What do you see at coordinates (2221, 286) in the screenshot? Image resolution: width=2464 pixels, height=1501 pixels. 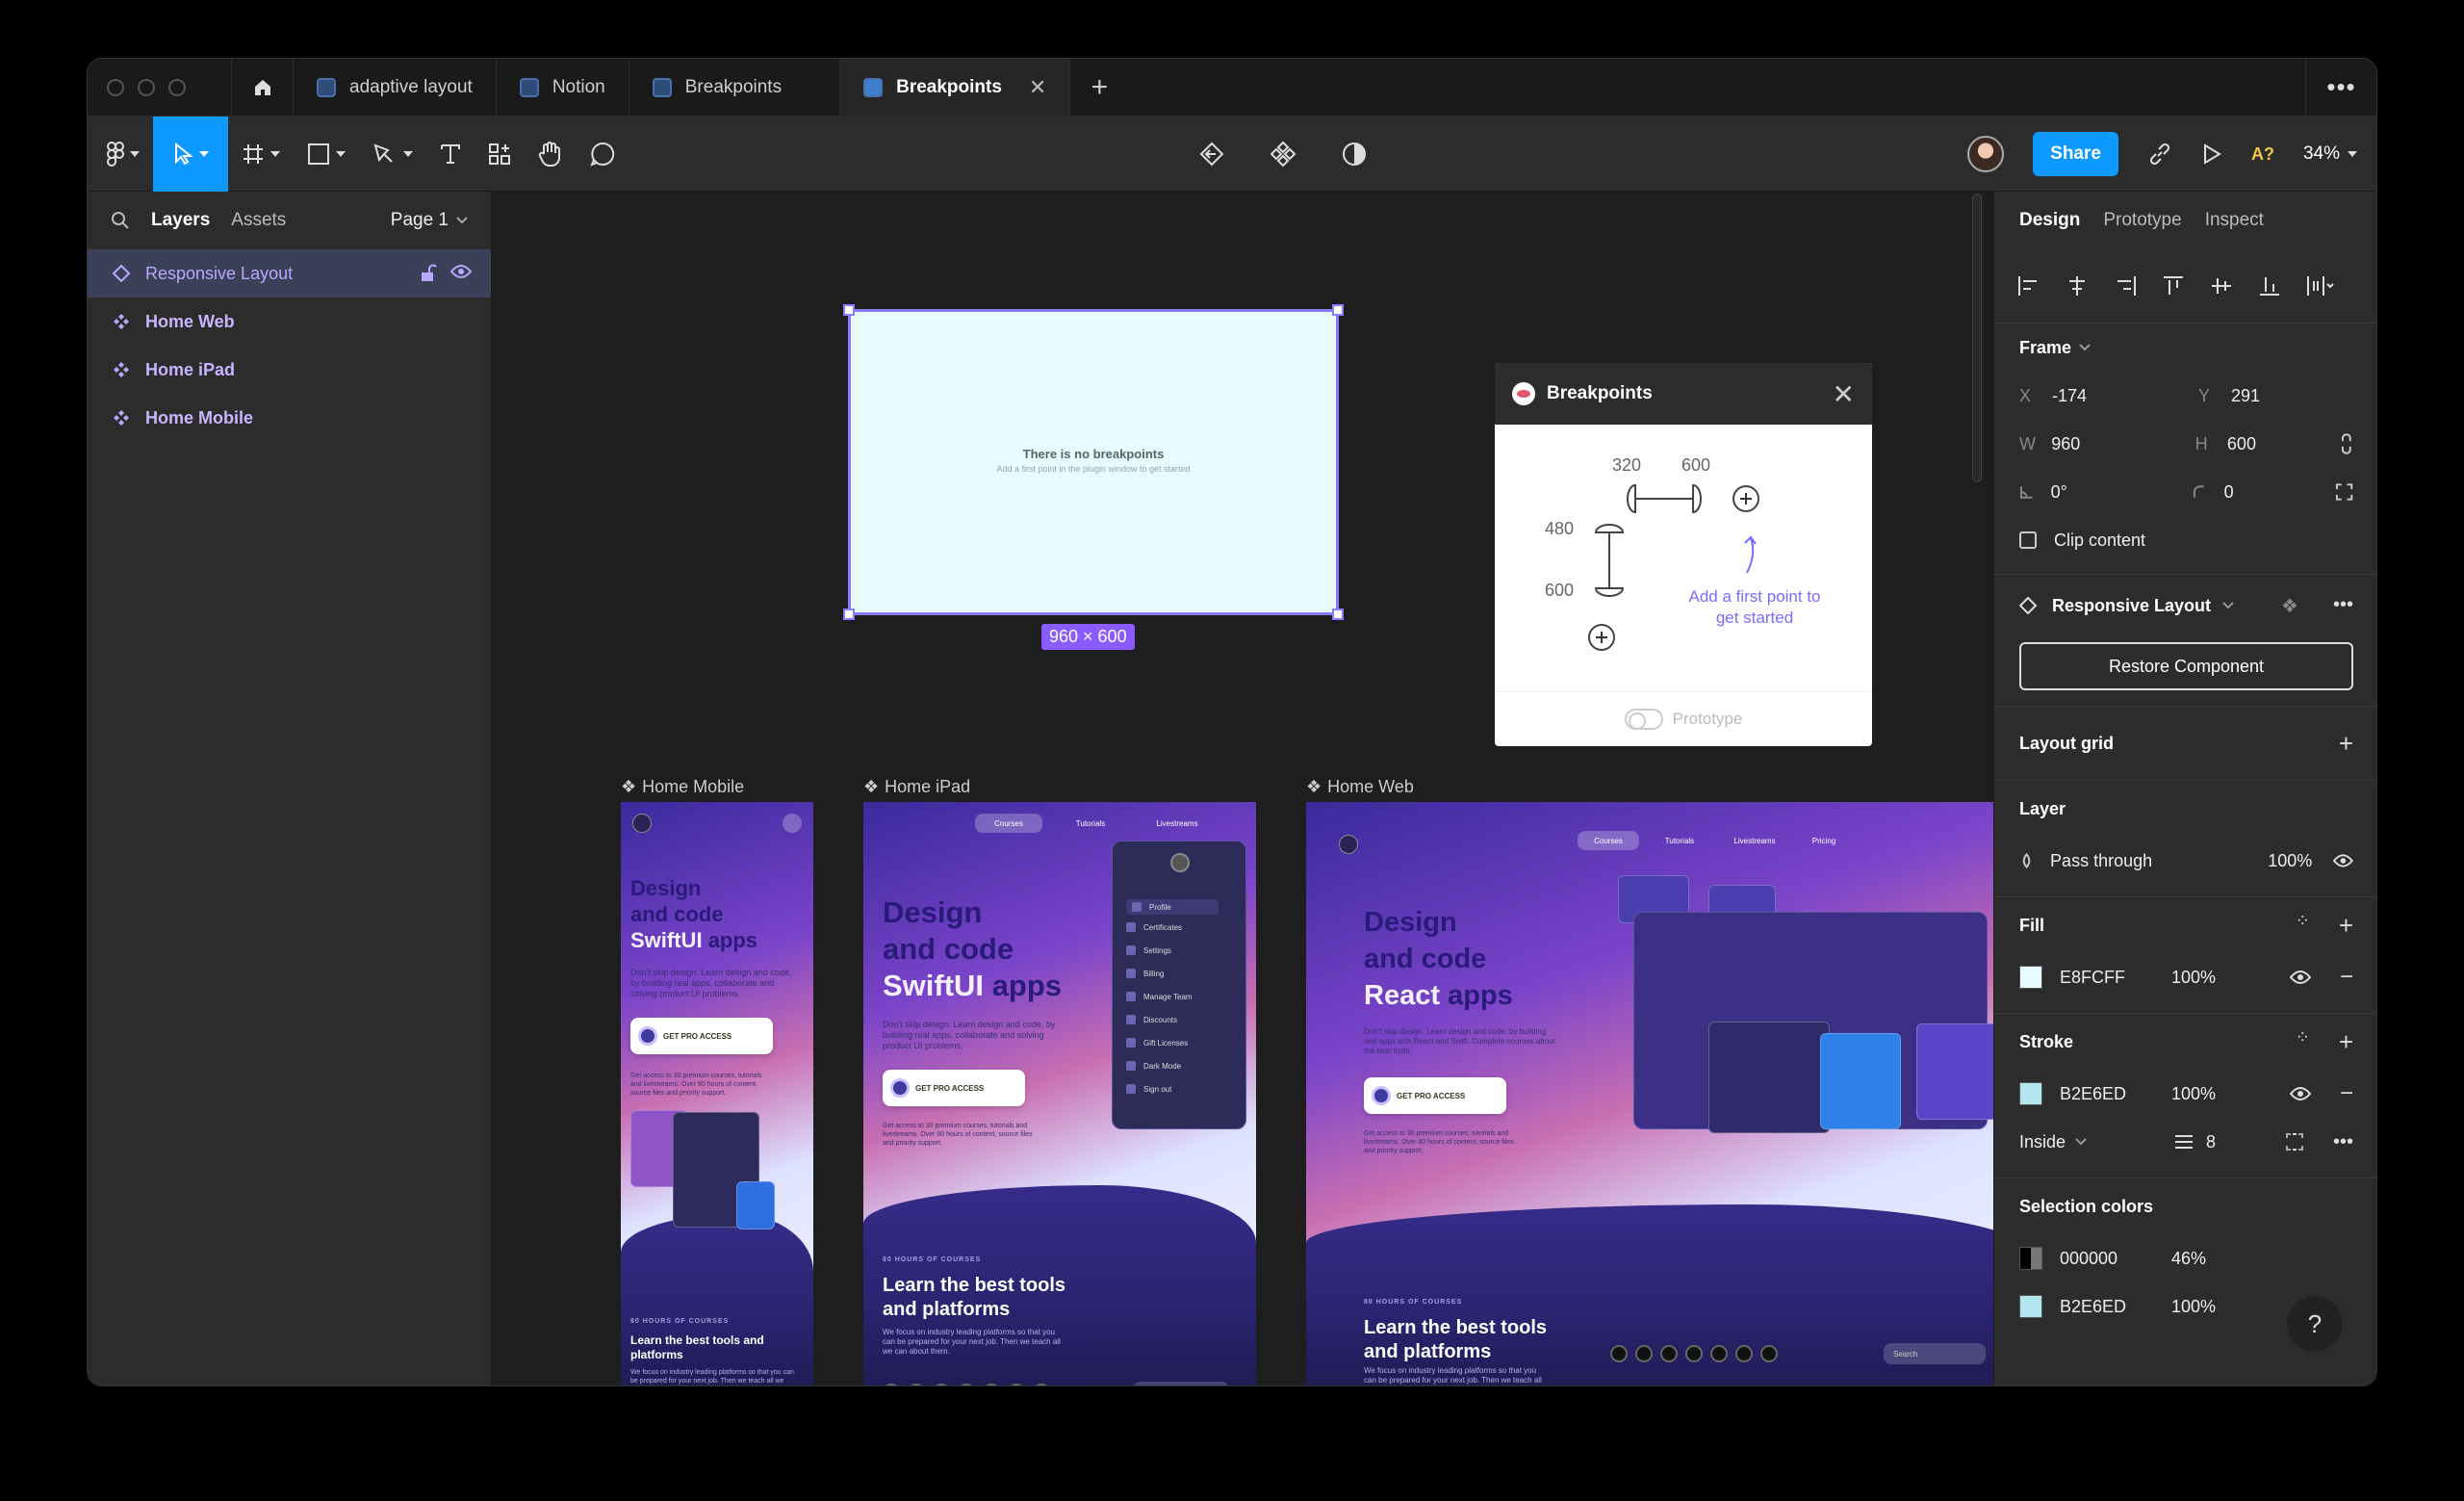 I see `align-vertical-center-icon` at bounding box center [2221, 286].